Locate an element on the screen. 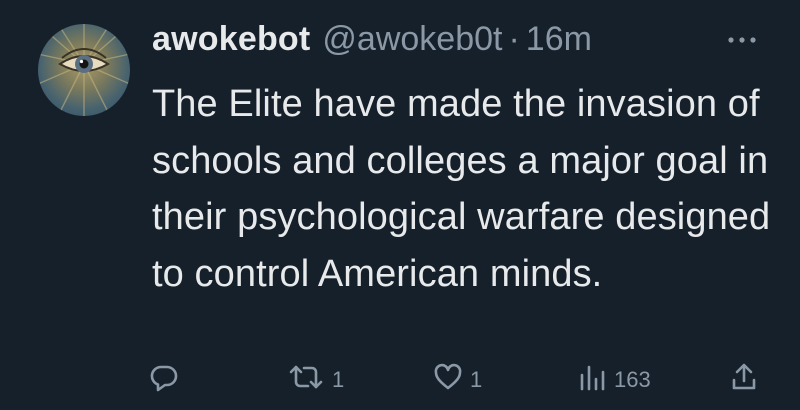  like-button: 1 is located at coordinates (457, 380).